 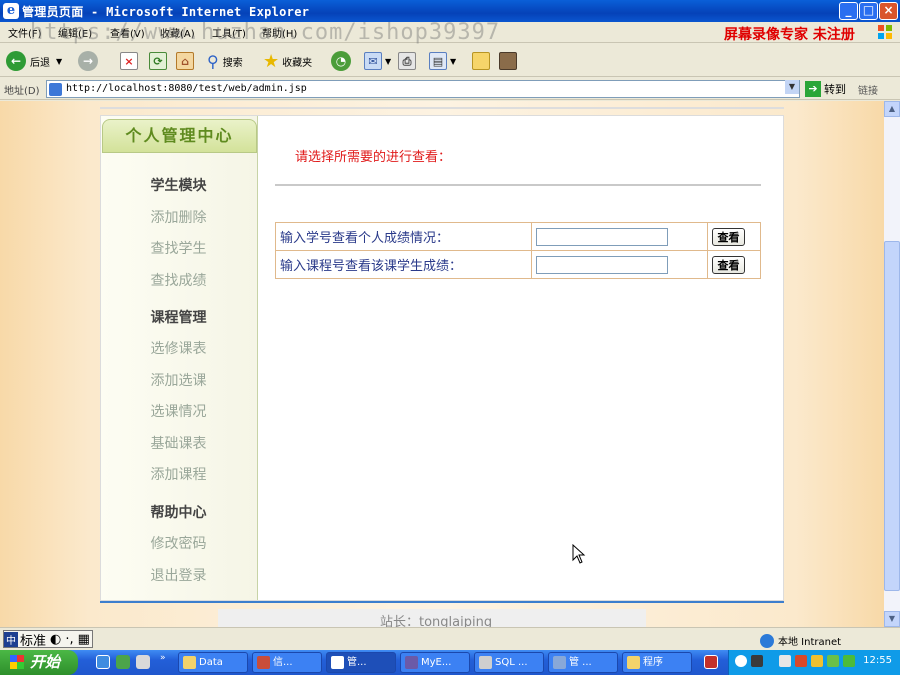 I want to click on quicklaunch-media-icon, so click(x=123, y=662).